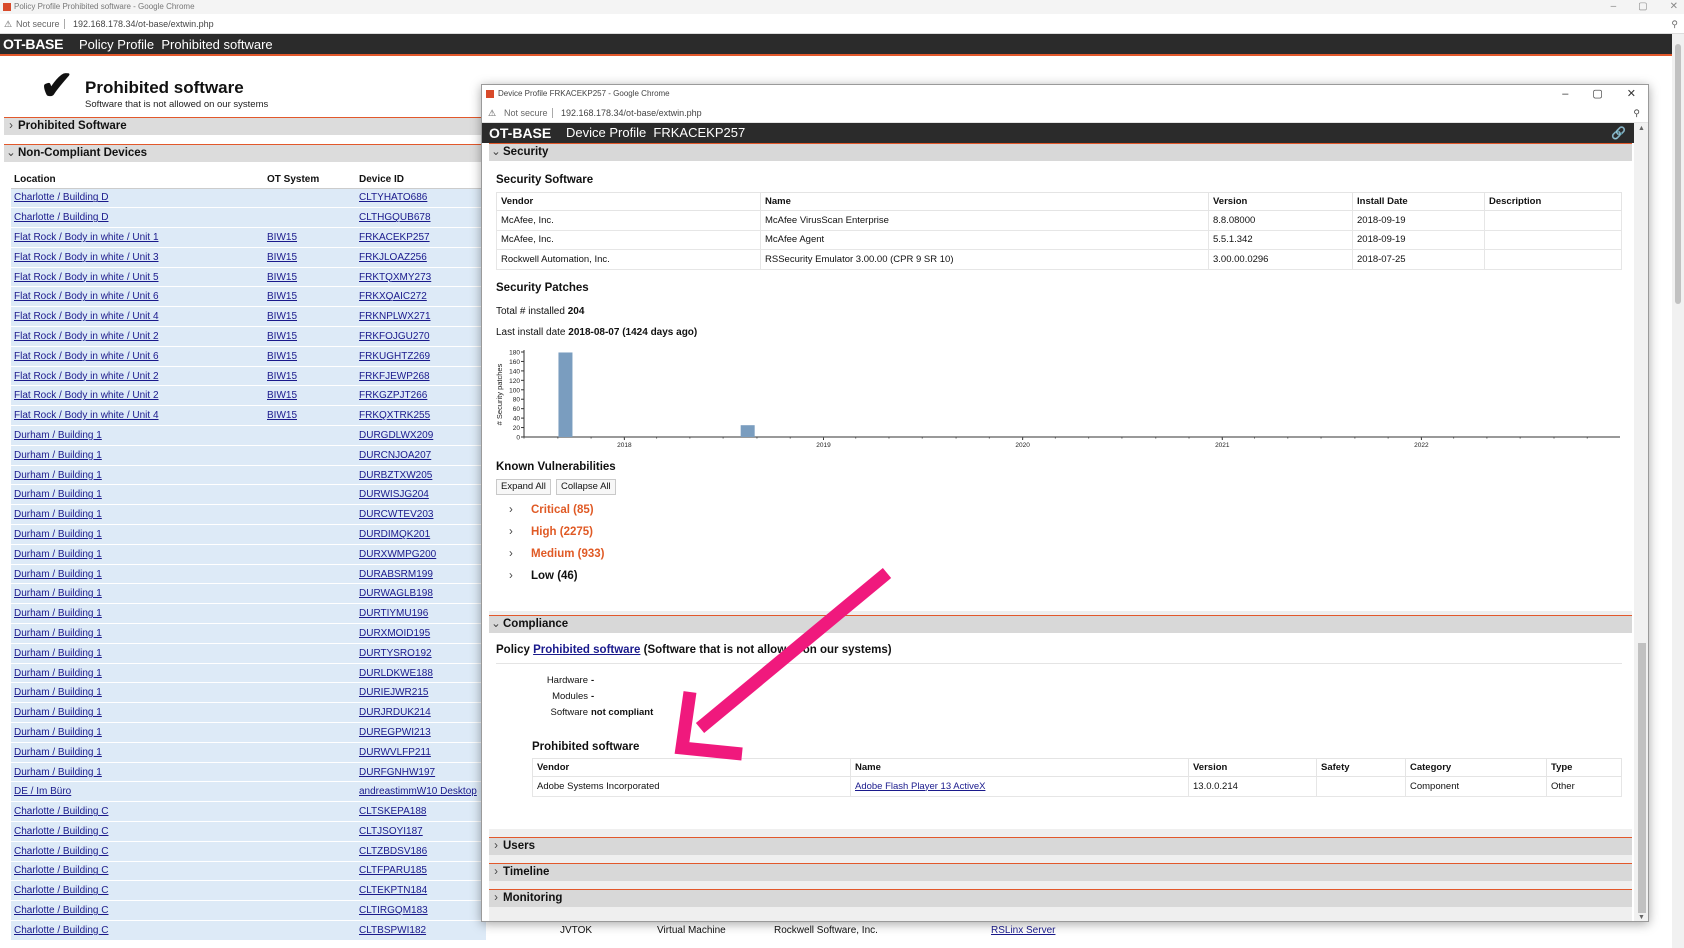 The width and height of the screenshot is (1684, 948). What do you see at coordinates (86, 237) in the screenshot?
I see `location-link: Flat Rock / Body in white / Unit 1` at bounding box center [86, 237].